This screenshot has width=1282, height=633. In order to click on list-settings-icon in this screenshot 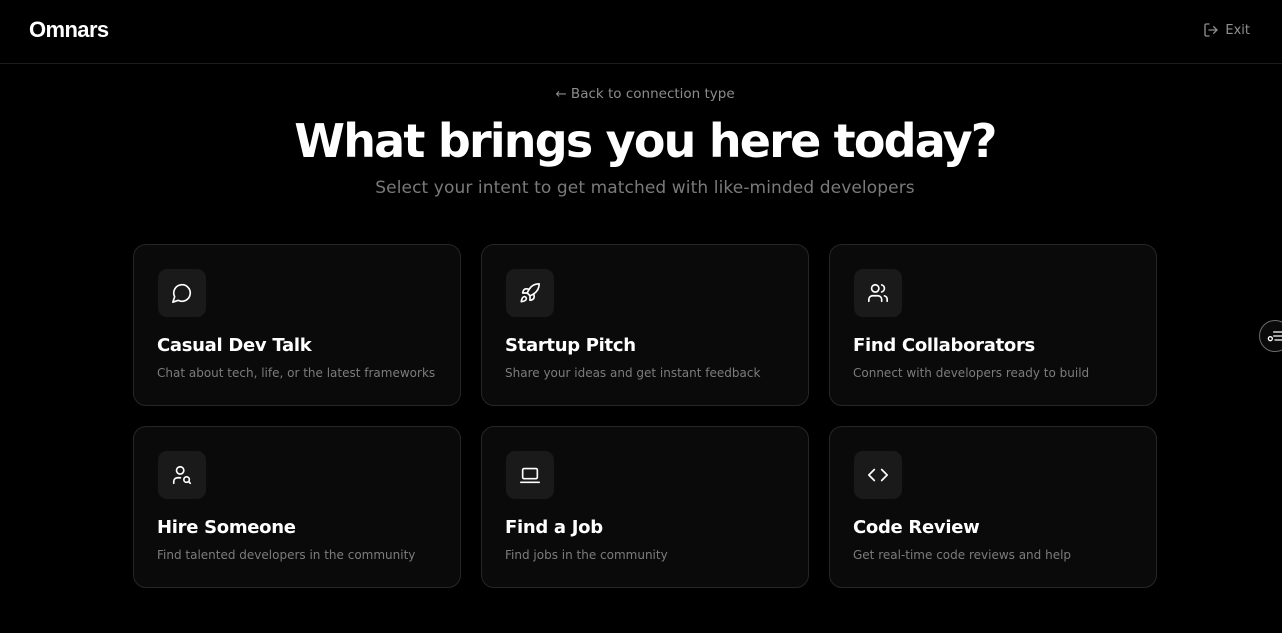, I will do `click(1274, 336)`.